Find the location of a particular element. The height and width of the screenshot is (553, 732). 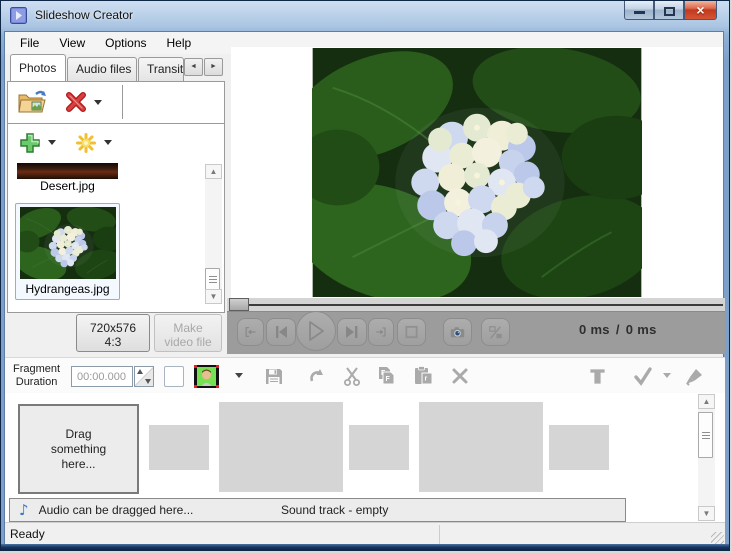

photo-list: Desert.jpg Hydrangeas.jpg ▲ ▼ is located at coordinates (116, 236).